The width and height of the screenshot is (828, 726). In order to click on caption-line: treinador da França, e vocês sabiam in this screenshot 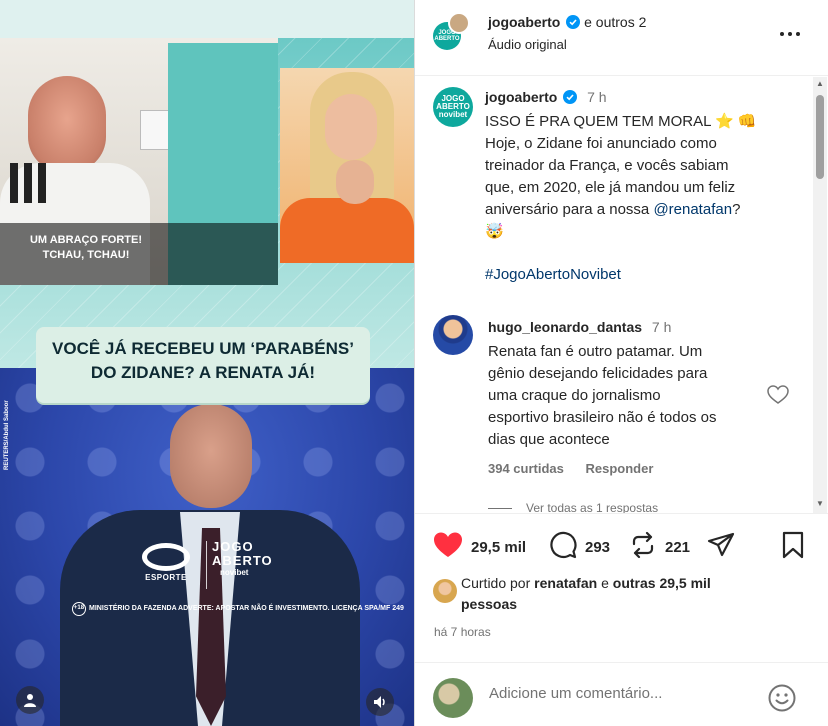, I will do `click(607, 165)`.